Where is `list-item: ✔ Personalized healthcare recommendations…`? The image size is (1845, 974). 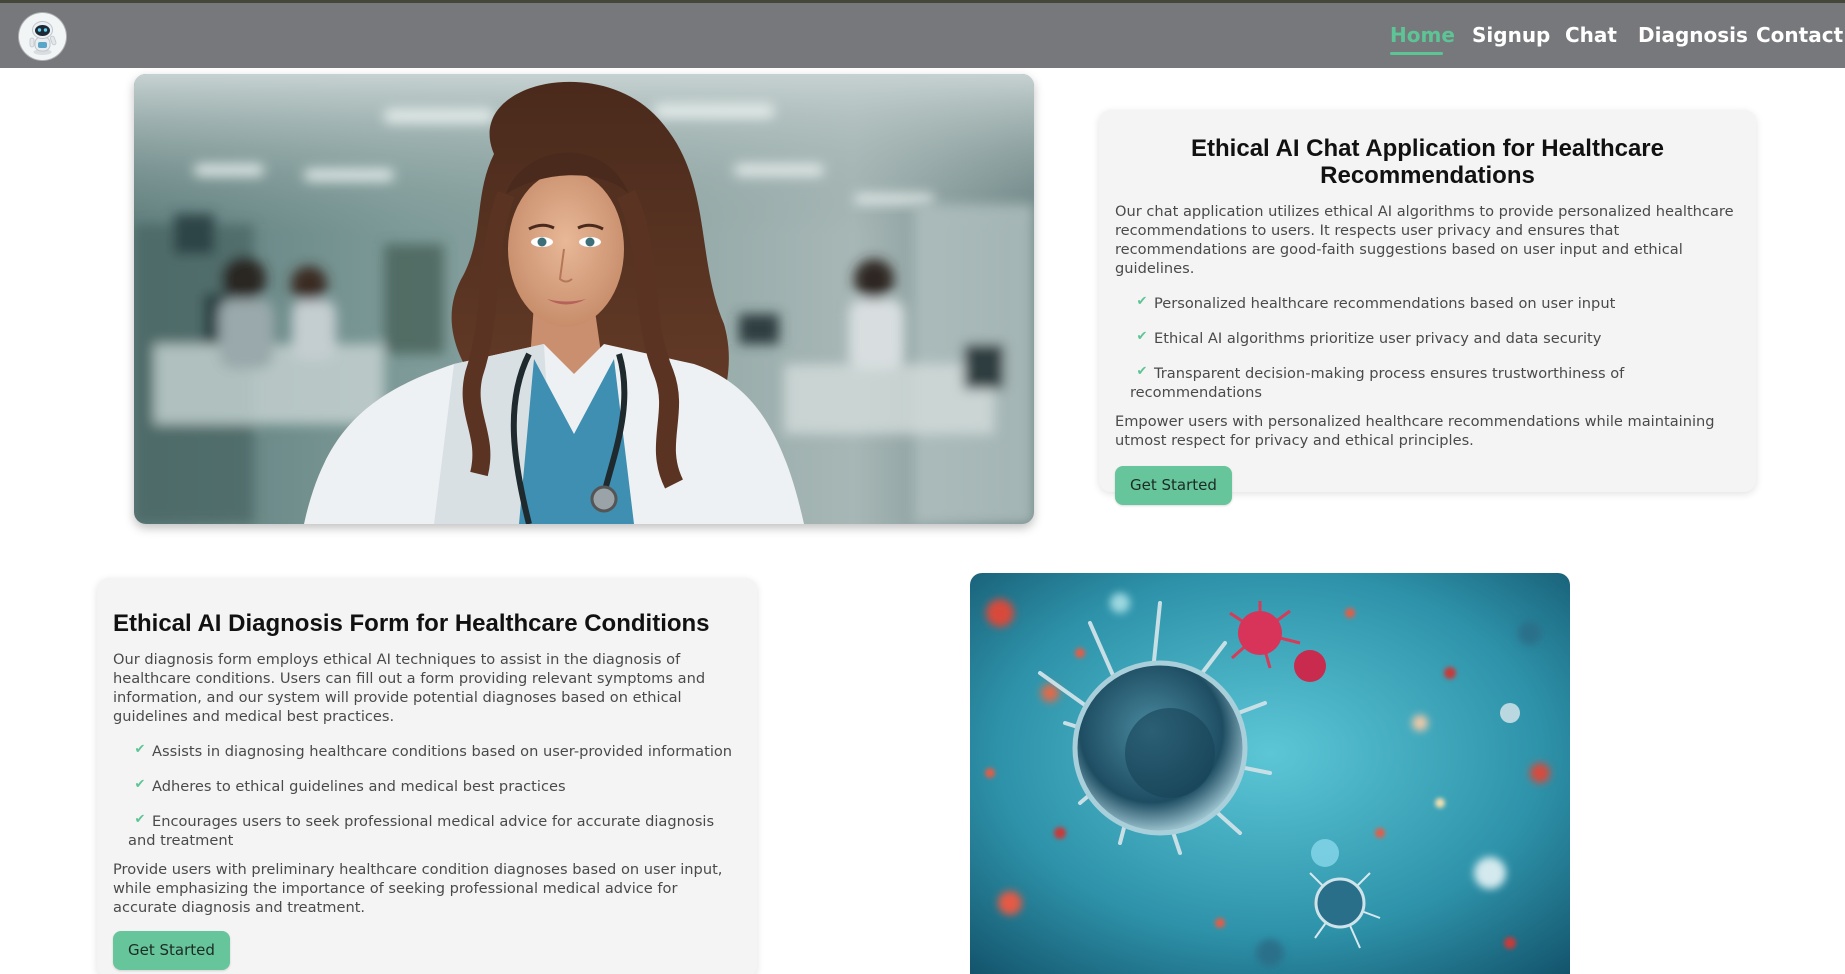
list-item: ✔ Personalized healthcare recommendations… is located at coordinates (1435, 302).